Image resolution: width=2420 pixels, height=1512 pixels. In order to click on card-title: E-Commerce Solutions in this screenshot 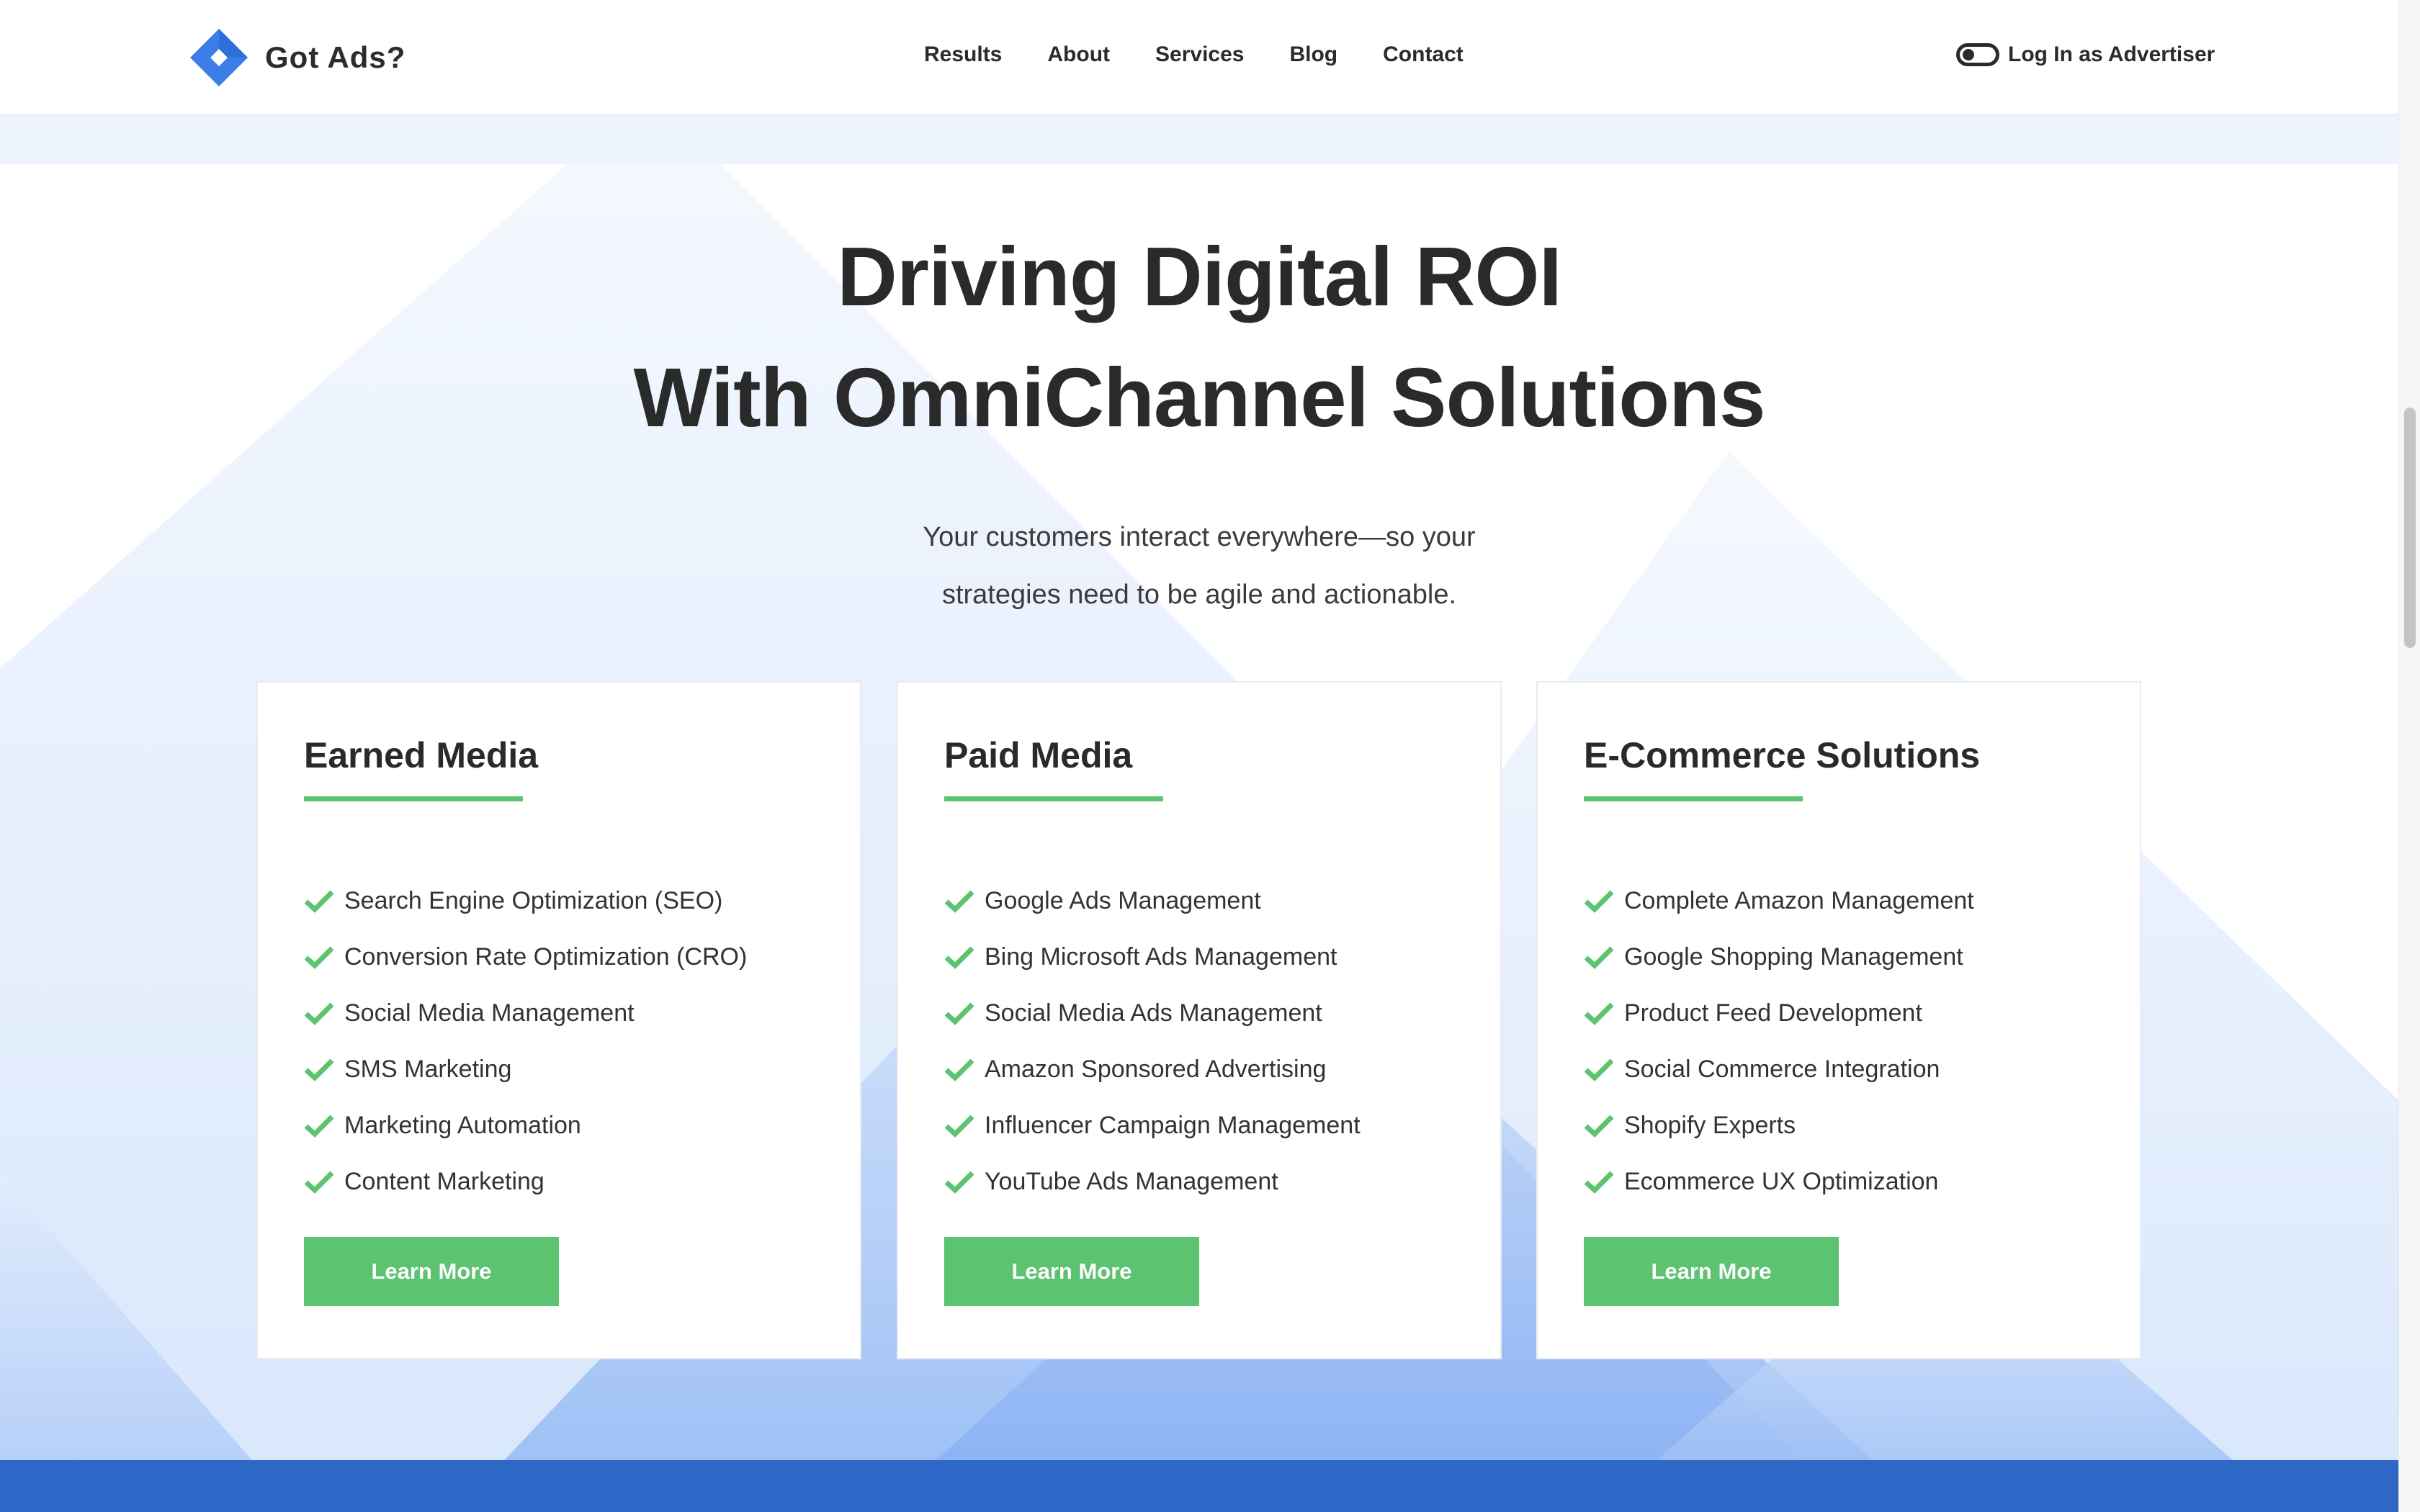, I will do `click(1782, 755)`.